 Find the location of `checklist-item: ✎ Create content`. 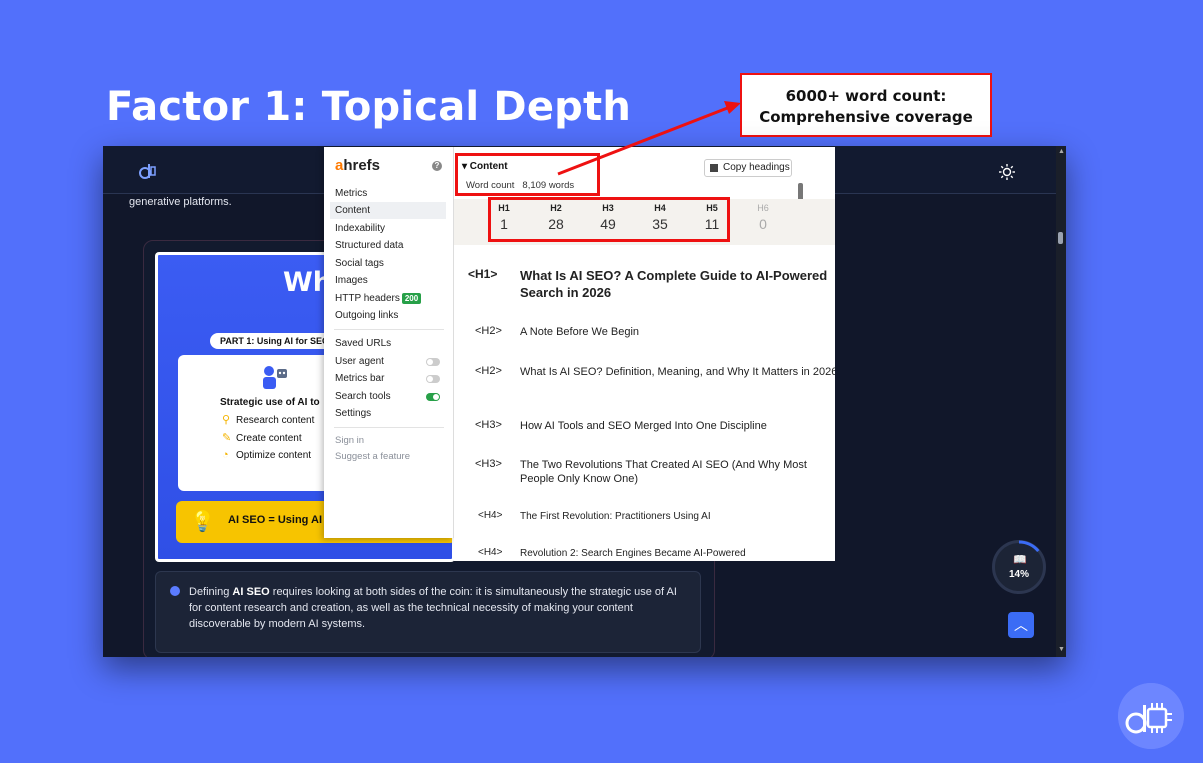

checklist-item: ✎ Create content is located at coordinates (262, 438).